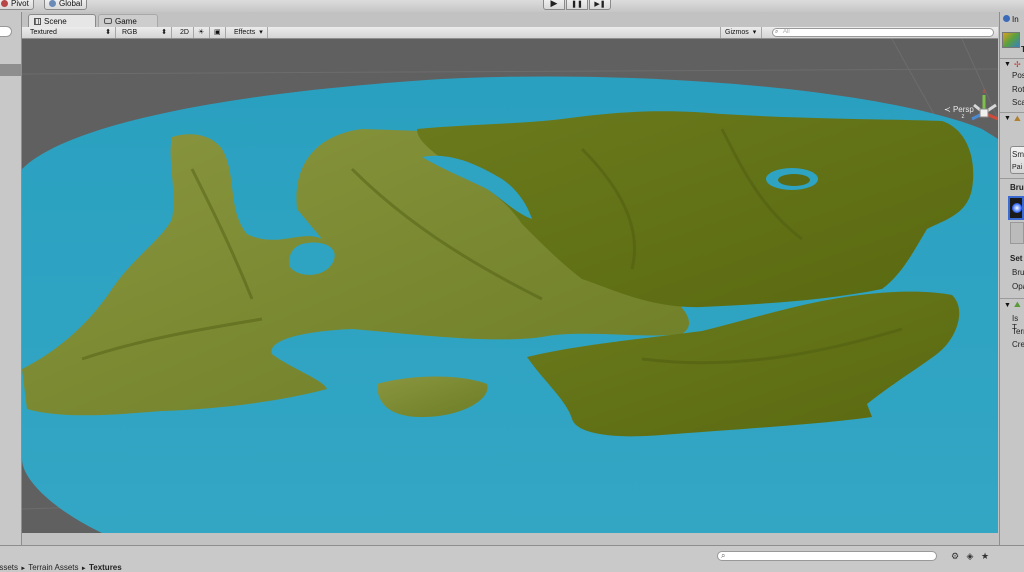 The height and width of the screenshot is (572, 1024). Describe the element at coordinates (984, 92) in the screenshot. I see `gizmo-x-label: x` at that location.